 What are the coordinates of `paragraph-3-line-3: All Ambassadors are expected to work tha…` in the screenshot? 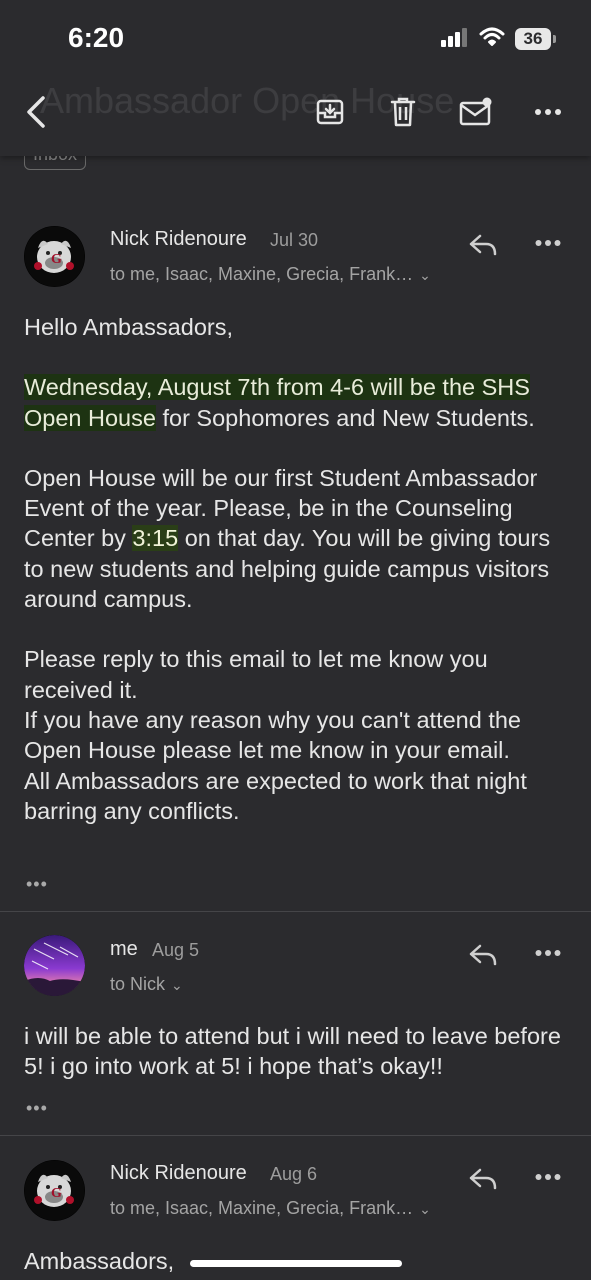 It's located at (275, 795).